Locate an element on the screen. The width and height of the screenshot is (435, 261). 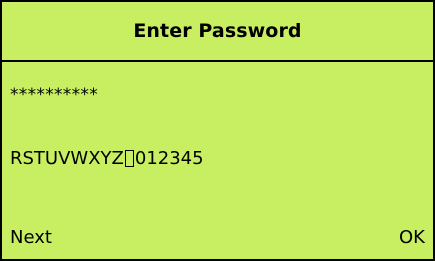
charset-before-cursor: RSTUVWXYZ is located at coordinates (67, 158).